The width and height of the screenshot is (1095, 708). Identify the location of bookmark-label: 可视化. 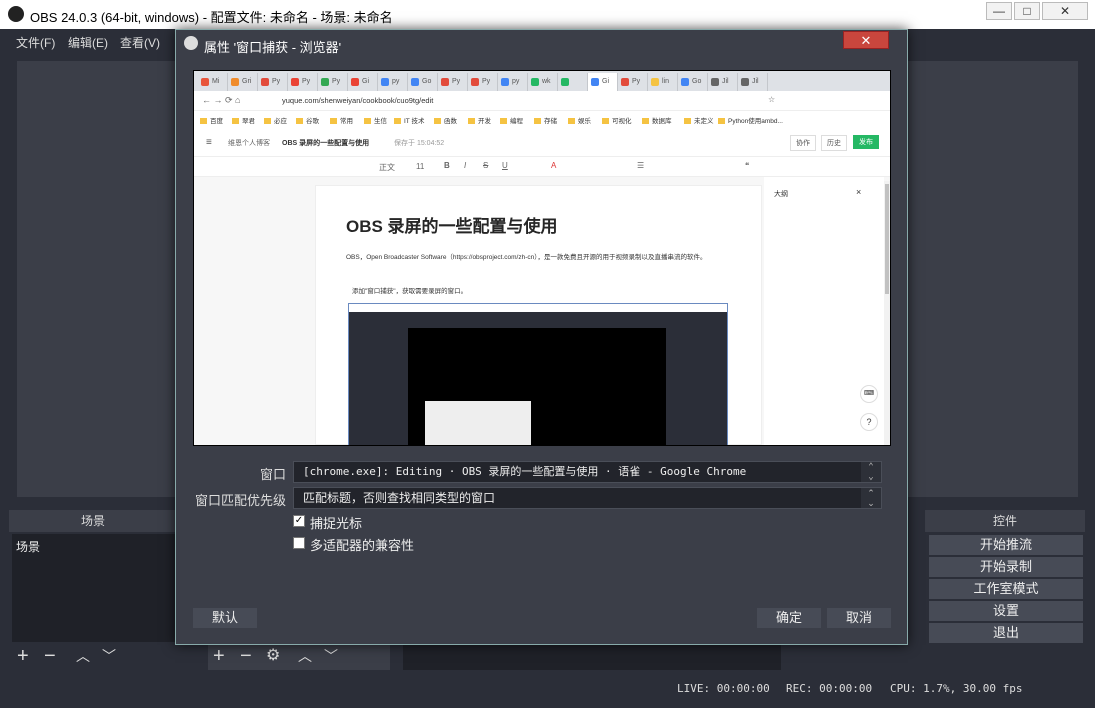
(622, 121).